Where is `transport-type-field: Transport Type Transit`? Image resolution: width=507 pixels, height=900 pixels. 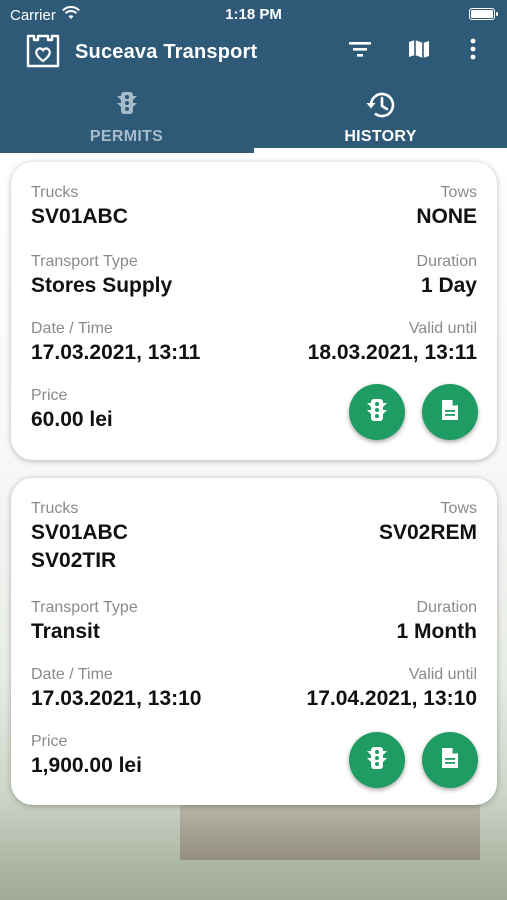
transport-type-field: Transport Type Transit is located at coordinates (84, 622).